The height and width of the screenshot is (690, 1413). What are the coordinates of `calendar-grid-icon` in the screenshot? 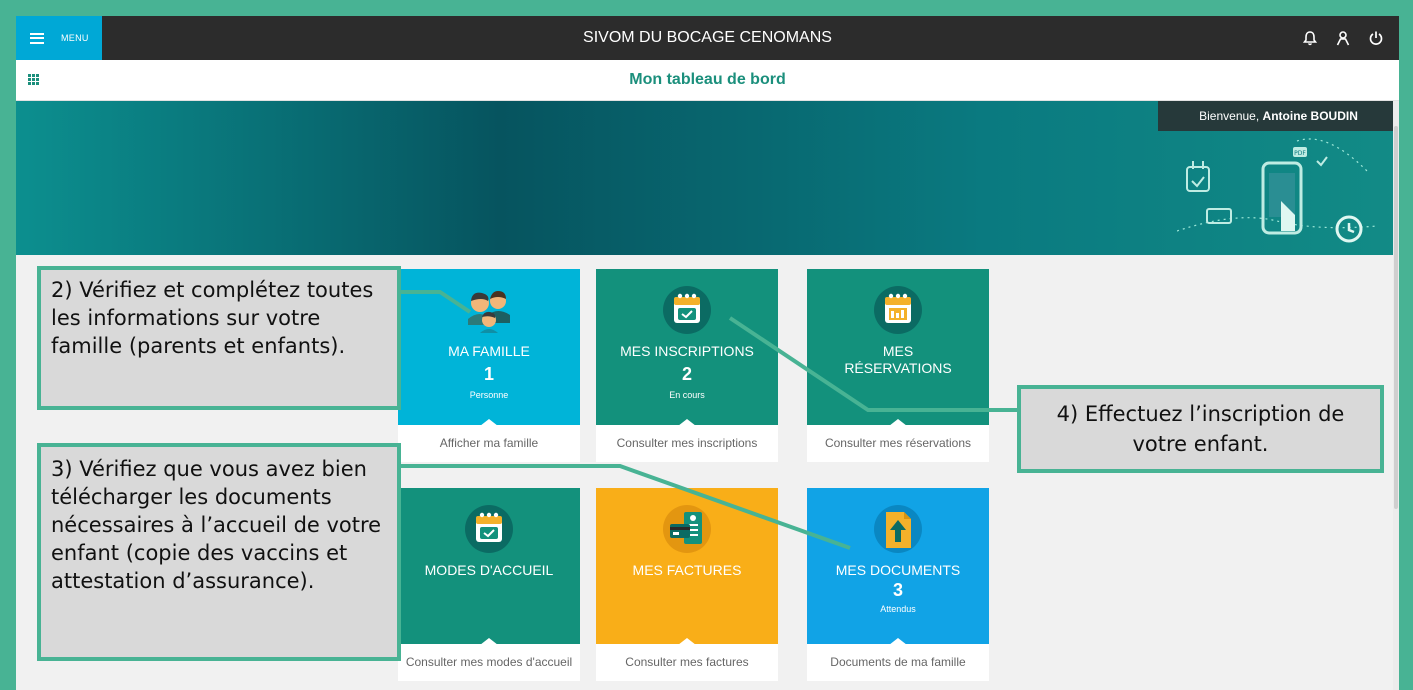 It's located at (898, 310).